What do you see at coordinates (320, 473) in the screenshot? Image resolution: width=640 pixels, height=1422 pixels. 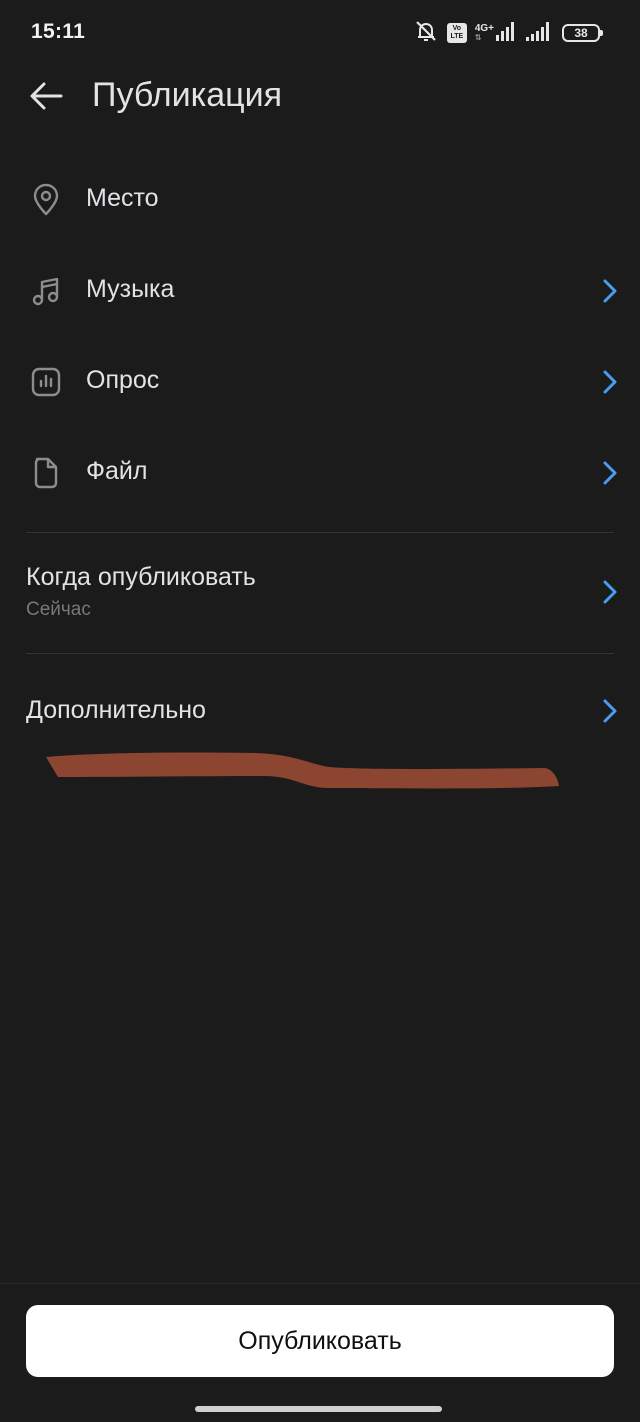 I see `option-file: Файл` at bounding box center [320, 473].